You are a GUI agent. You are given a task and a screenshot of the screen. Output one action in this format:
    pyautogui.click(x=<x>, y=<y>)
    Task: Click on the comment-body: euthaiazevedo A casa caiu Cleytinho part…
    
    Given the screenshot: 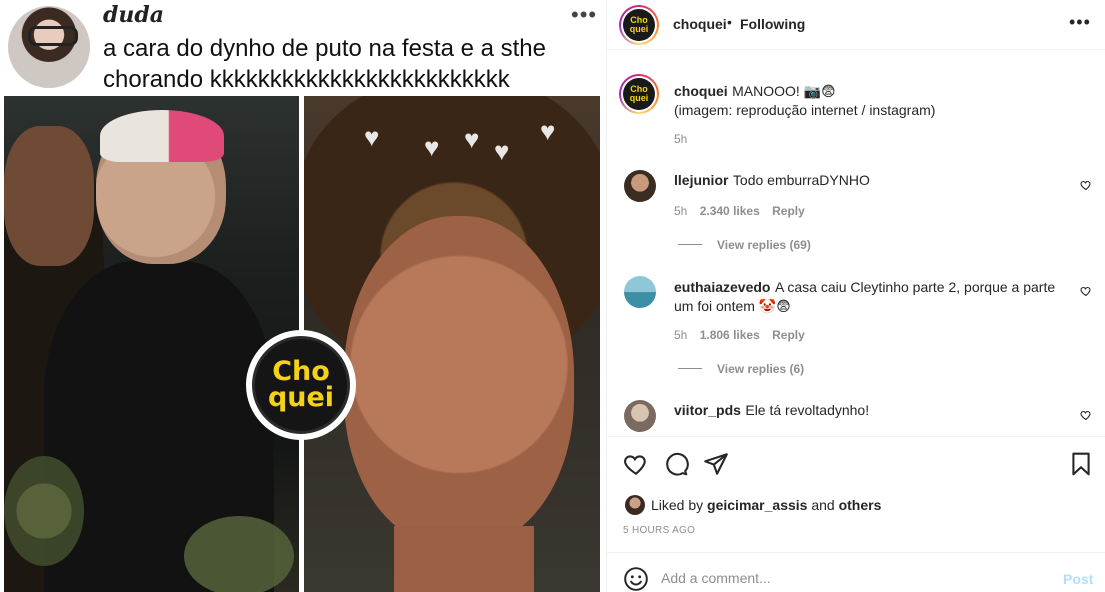 What is the action you would take?
    pyautogui.click(x=879, y=297)
    